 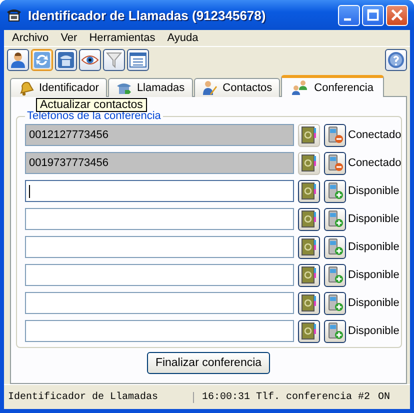 What do you see at coordinates (69, 38) in the screenshot?
I see `menu-item: Ver` at bounding box center [69, 38].